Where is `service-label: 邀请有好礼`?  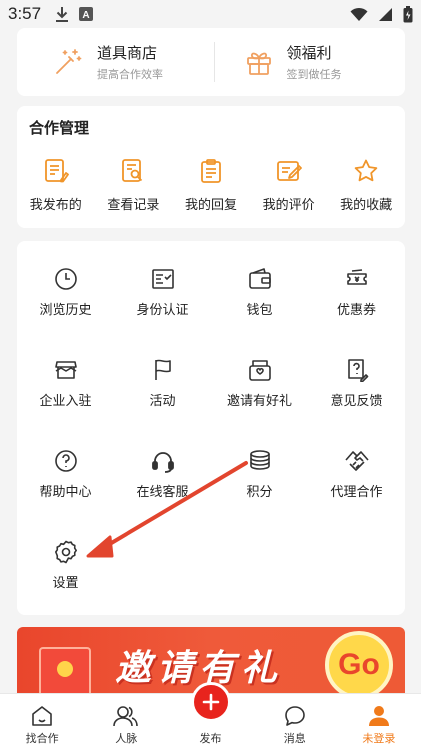
service-label: 邀请有好礼 is located at coordinates (259, 401).